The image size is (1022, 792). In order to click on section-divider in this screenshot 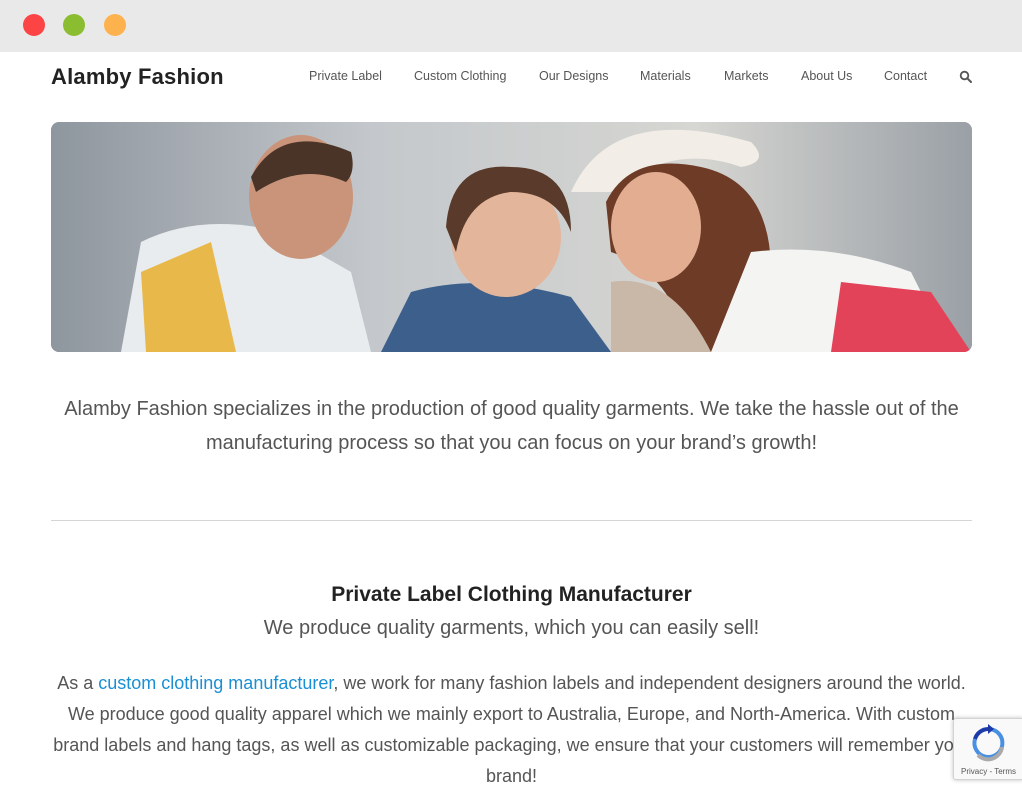, I will do `click(511, 520)`.